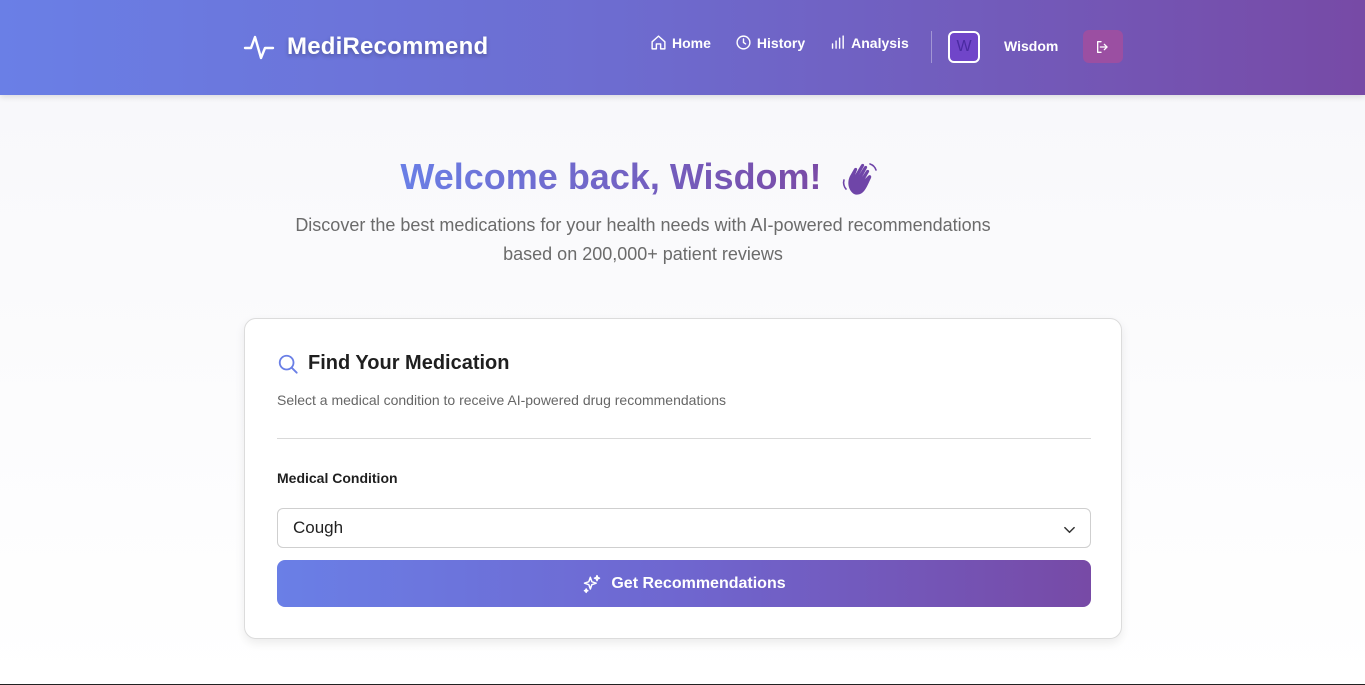 The width and height of the screenshot is (1365, 685). Describe the element at coordinates (859, 179) in the screenshot. I see `waving-hand-icon` at that location.